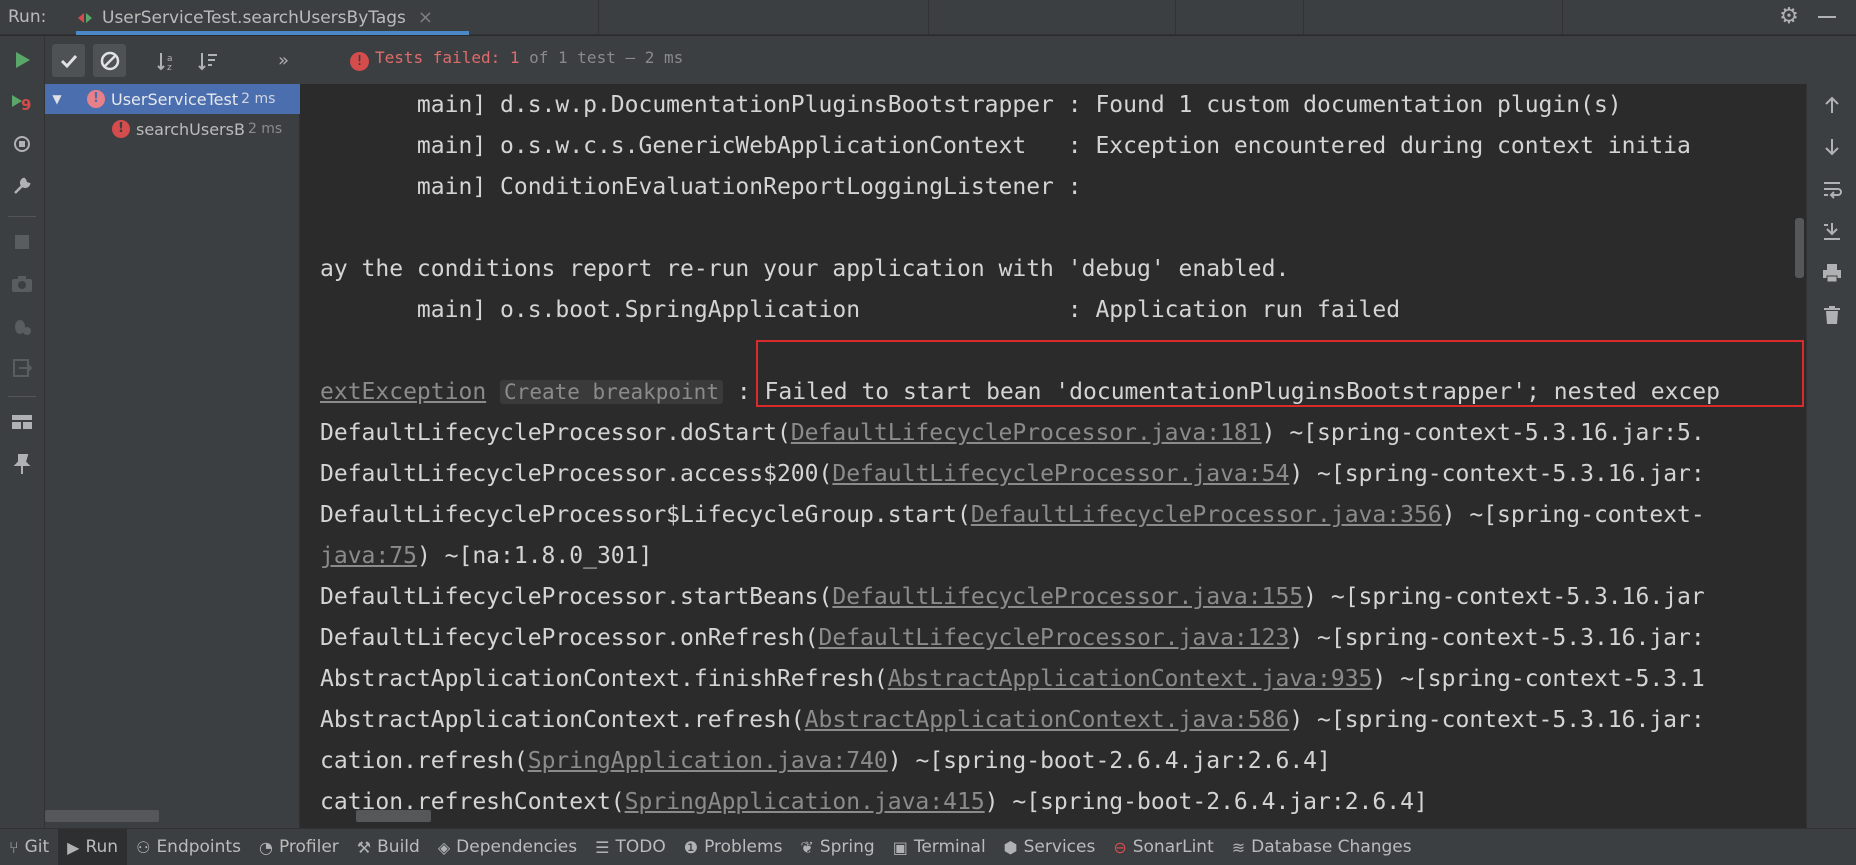  What do you see at coordinates (1832, 191) in the screenshot?
I see `soft-wrap-icon` at bounding box center [1832, 191].